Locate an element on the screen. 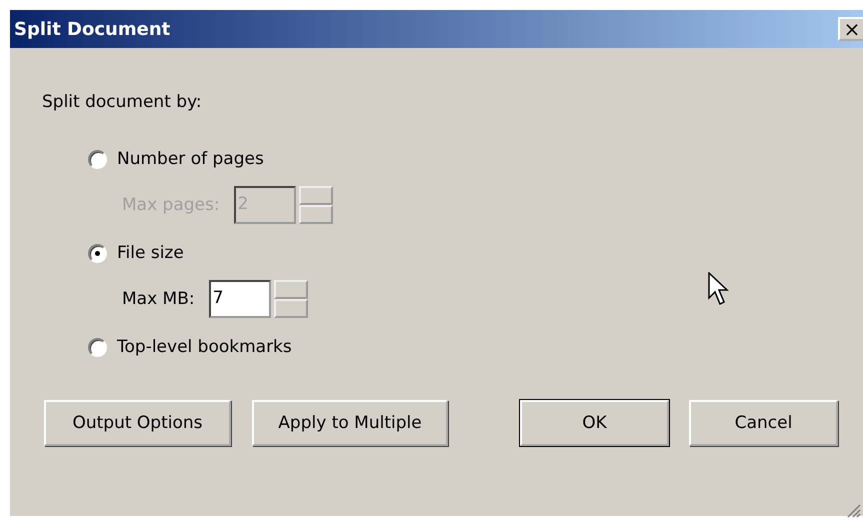  dialog-button: Apply to Multiple is located at coordinates (350, 423).